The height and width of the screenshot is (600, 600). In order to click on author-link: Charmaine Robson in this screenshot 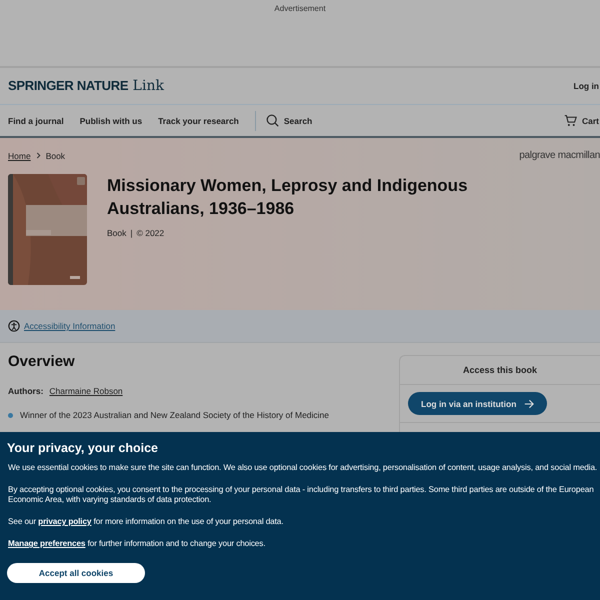, I will do `click(86, 391)`.